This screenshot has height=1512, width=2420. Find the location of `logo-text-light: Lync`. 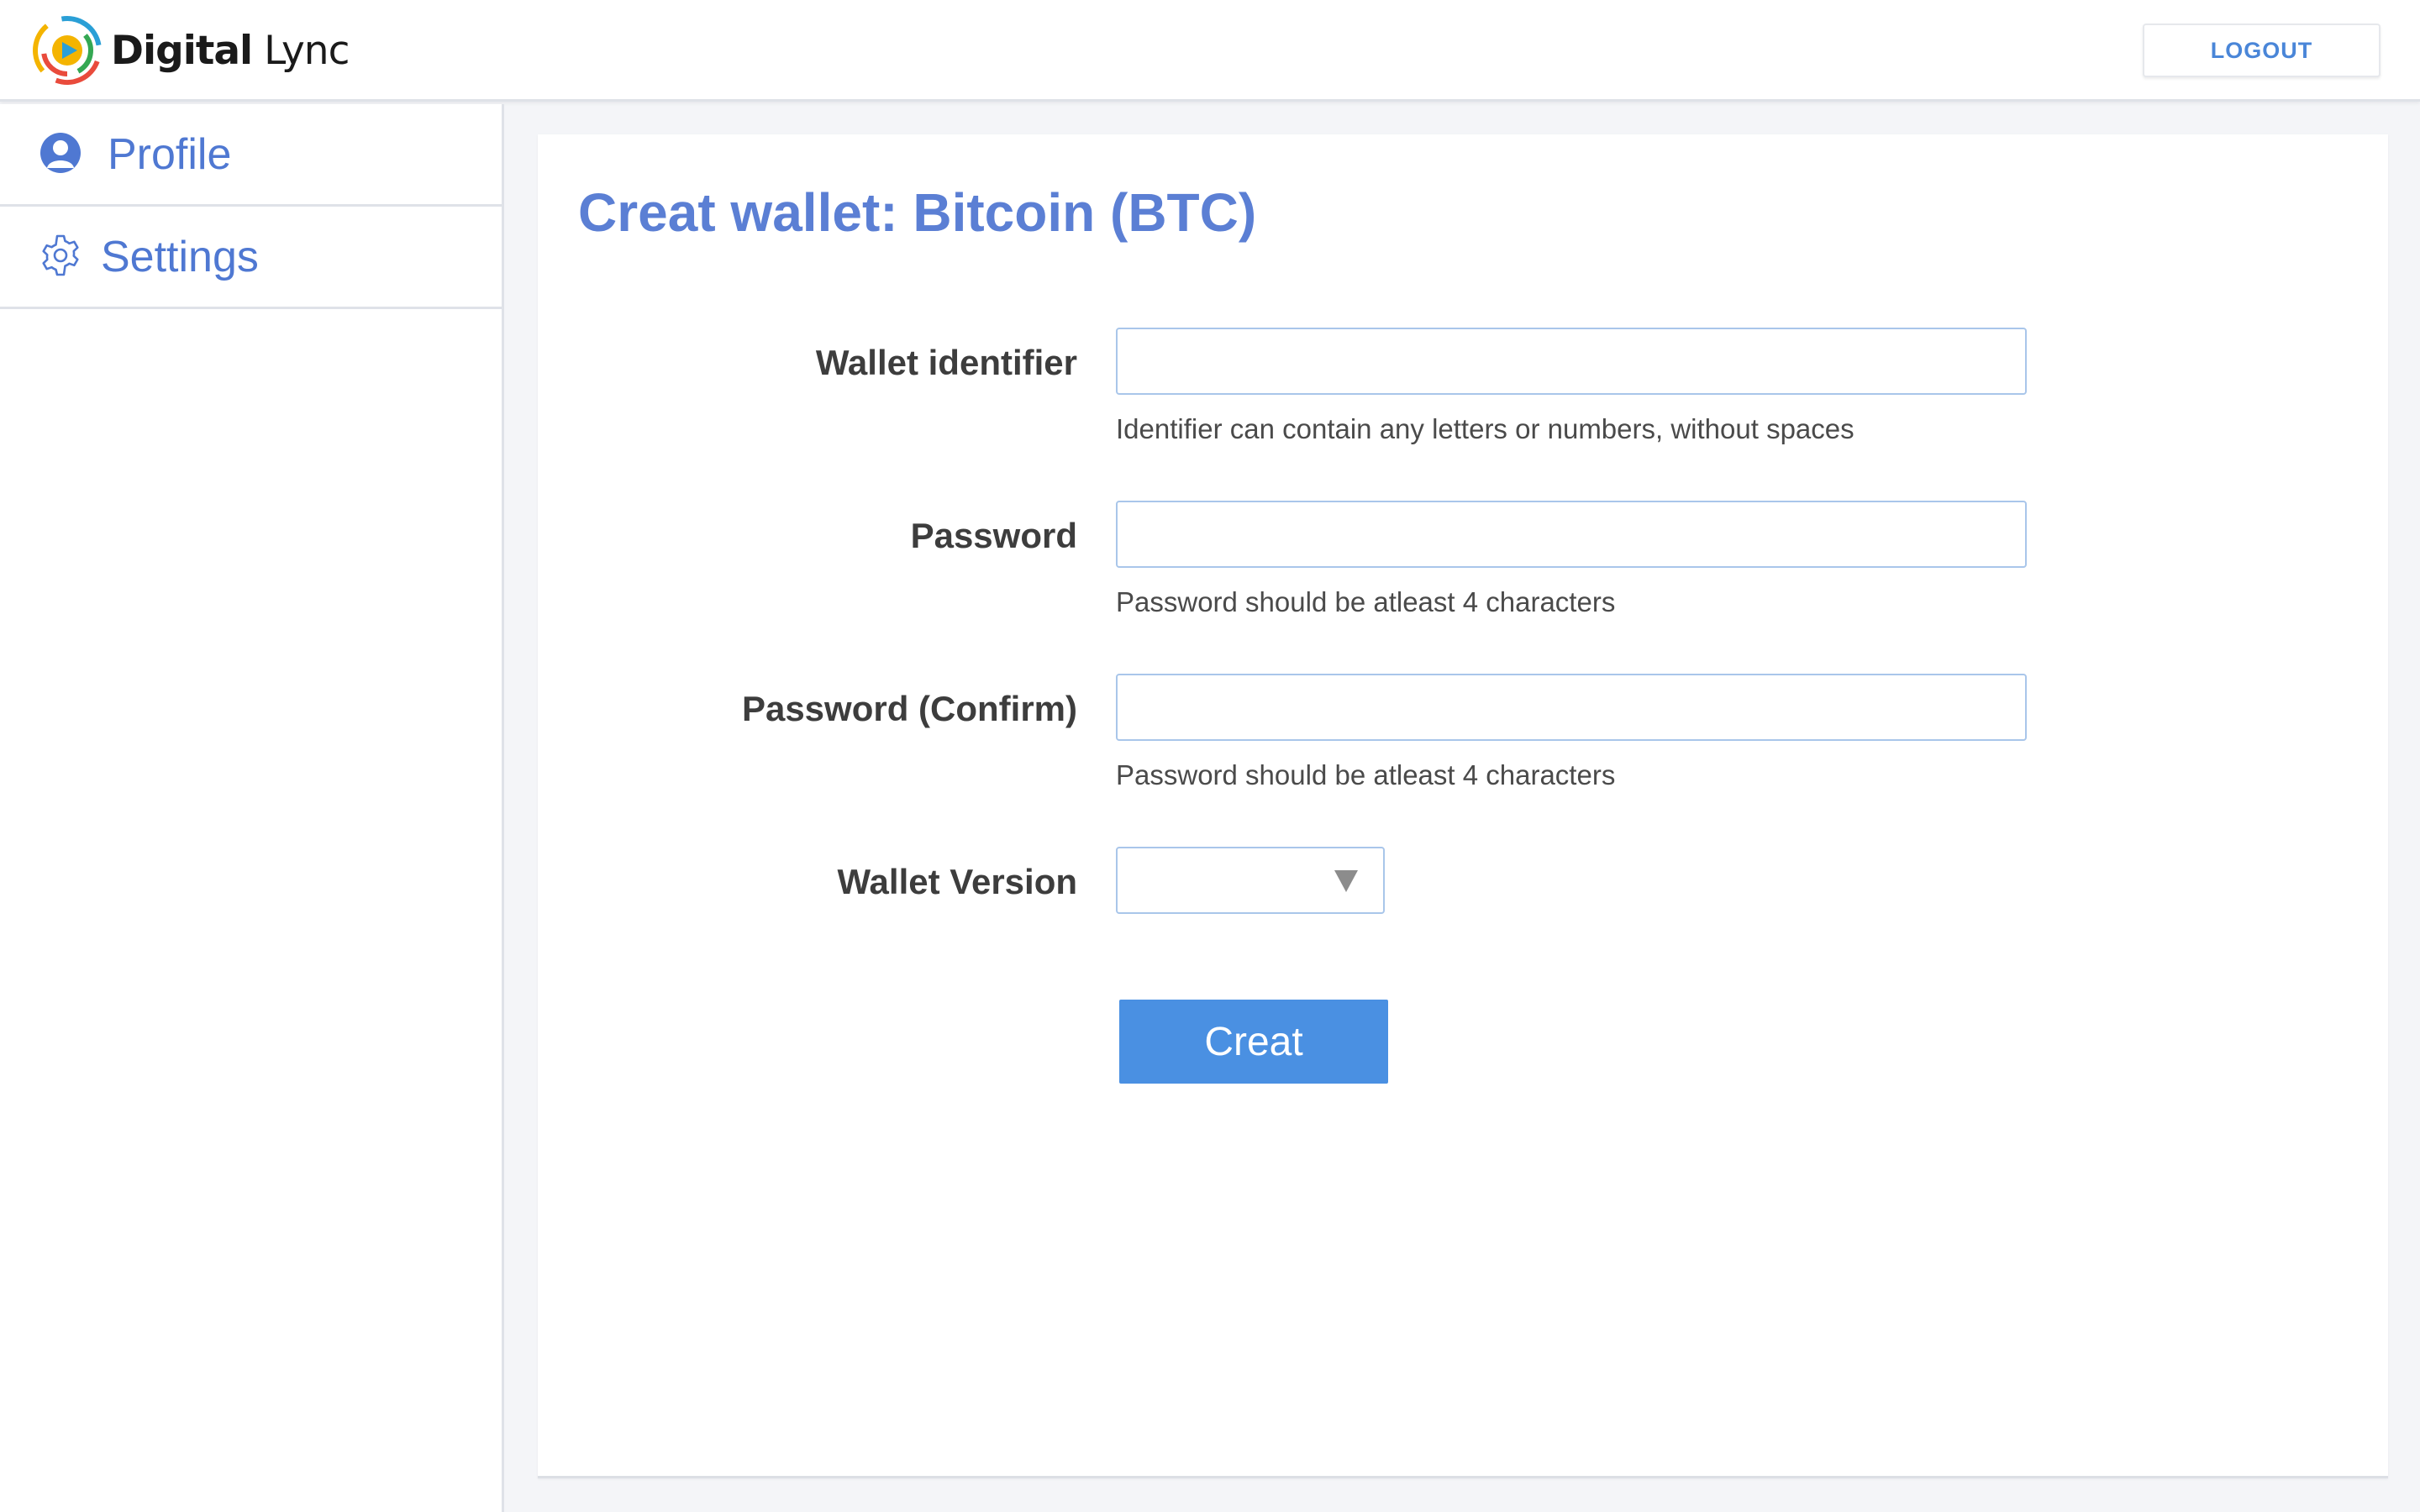

logo-text-light: Lync is located at coordinates (307, 50).